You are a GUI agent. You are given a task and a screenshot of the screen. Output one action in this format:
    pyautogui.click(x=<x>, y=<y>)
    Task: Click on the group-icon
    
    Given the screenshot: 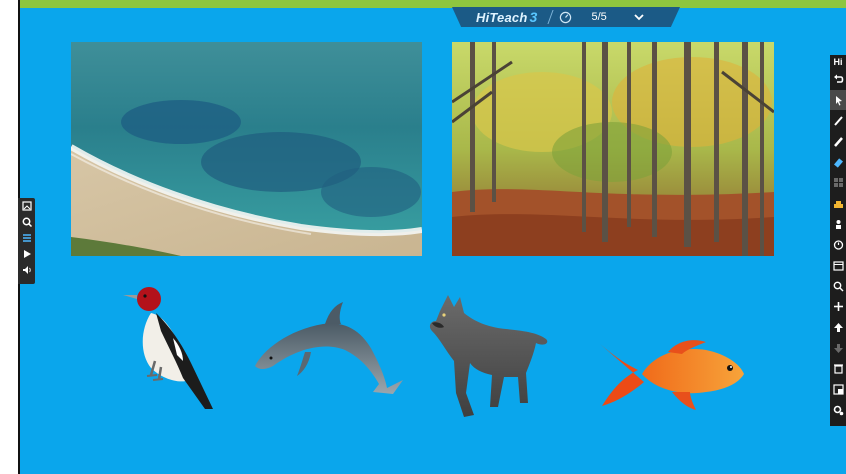 What is the action you would take?
    pyautogui.click(x=838, y=224)
    